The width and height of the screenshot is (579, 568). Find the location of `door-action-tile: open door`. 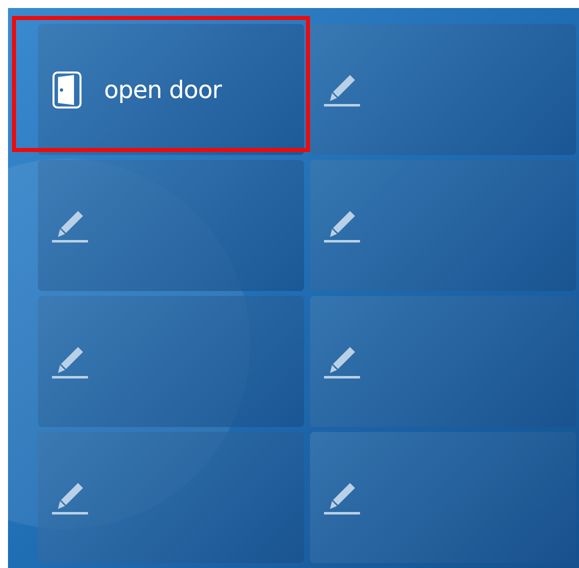

door-action-tile: open door is located at coordinates (171, 89).